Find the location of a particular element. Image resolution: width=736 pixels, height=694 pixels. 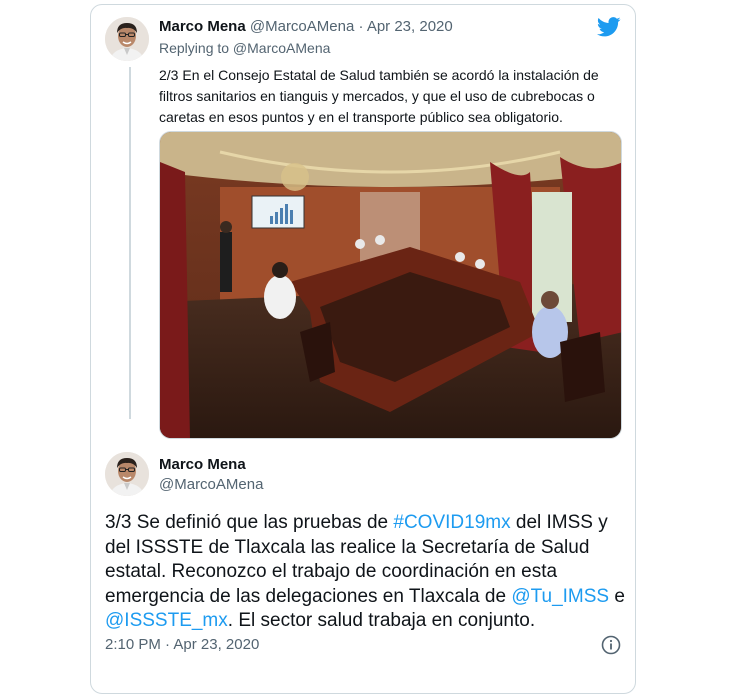

mention-link-issste: @ISSSTE_mx is located at coordinates (166, 620).